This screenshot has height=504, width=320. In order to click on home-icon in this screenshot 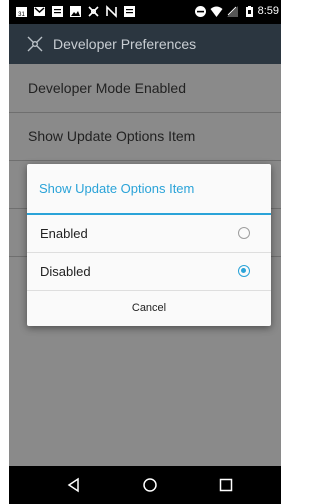, I will do `click(150, 485)`.